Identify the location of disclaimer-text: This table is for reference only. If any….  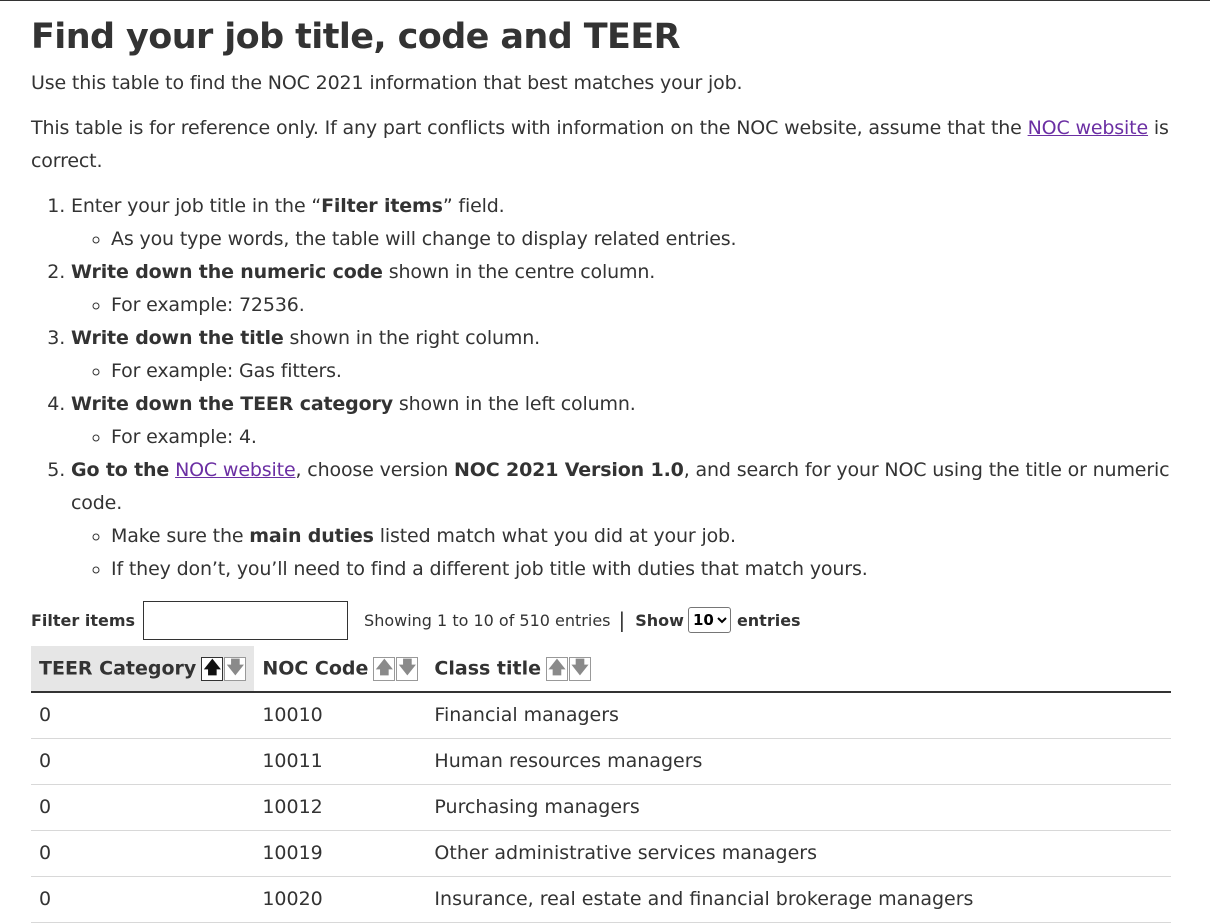
(600, 145).